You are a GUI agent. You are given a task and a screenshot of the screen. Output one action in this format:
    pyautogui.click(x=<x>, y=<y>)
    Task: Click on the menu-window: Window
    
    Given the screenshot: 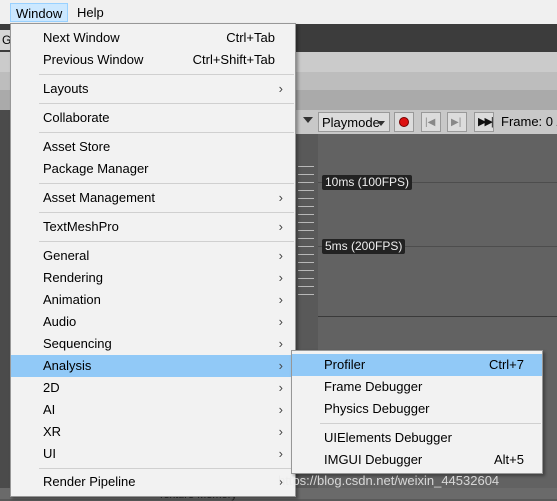 What is the action you would take?
    pyautogui.click(x=39, y=12)
    